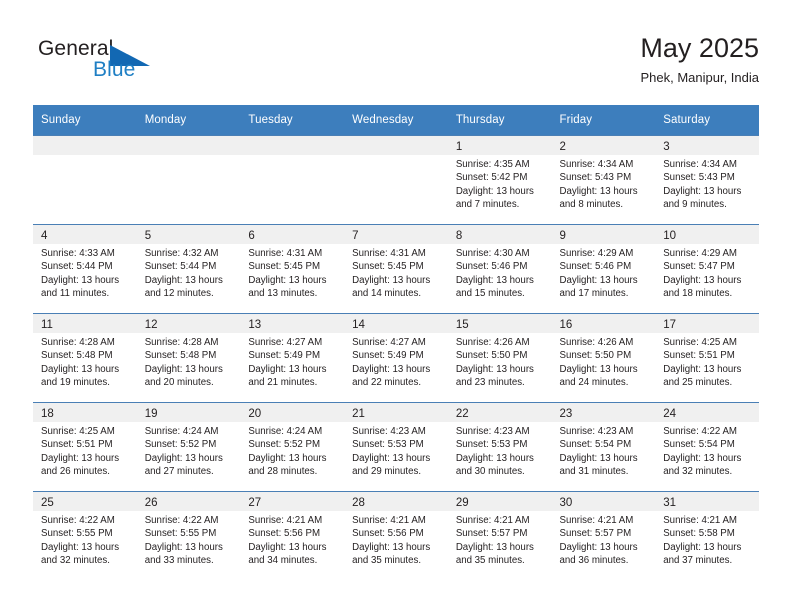 This screenshot has height=612, width=792. What do you see at coordinates (459, 147) in the screenshot?
I see `day-number: 1` at bounding box center [459, 147].